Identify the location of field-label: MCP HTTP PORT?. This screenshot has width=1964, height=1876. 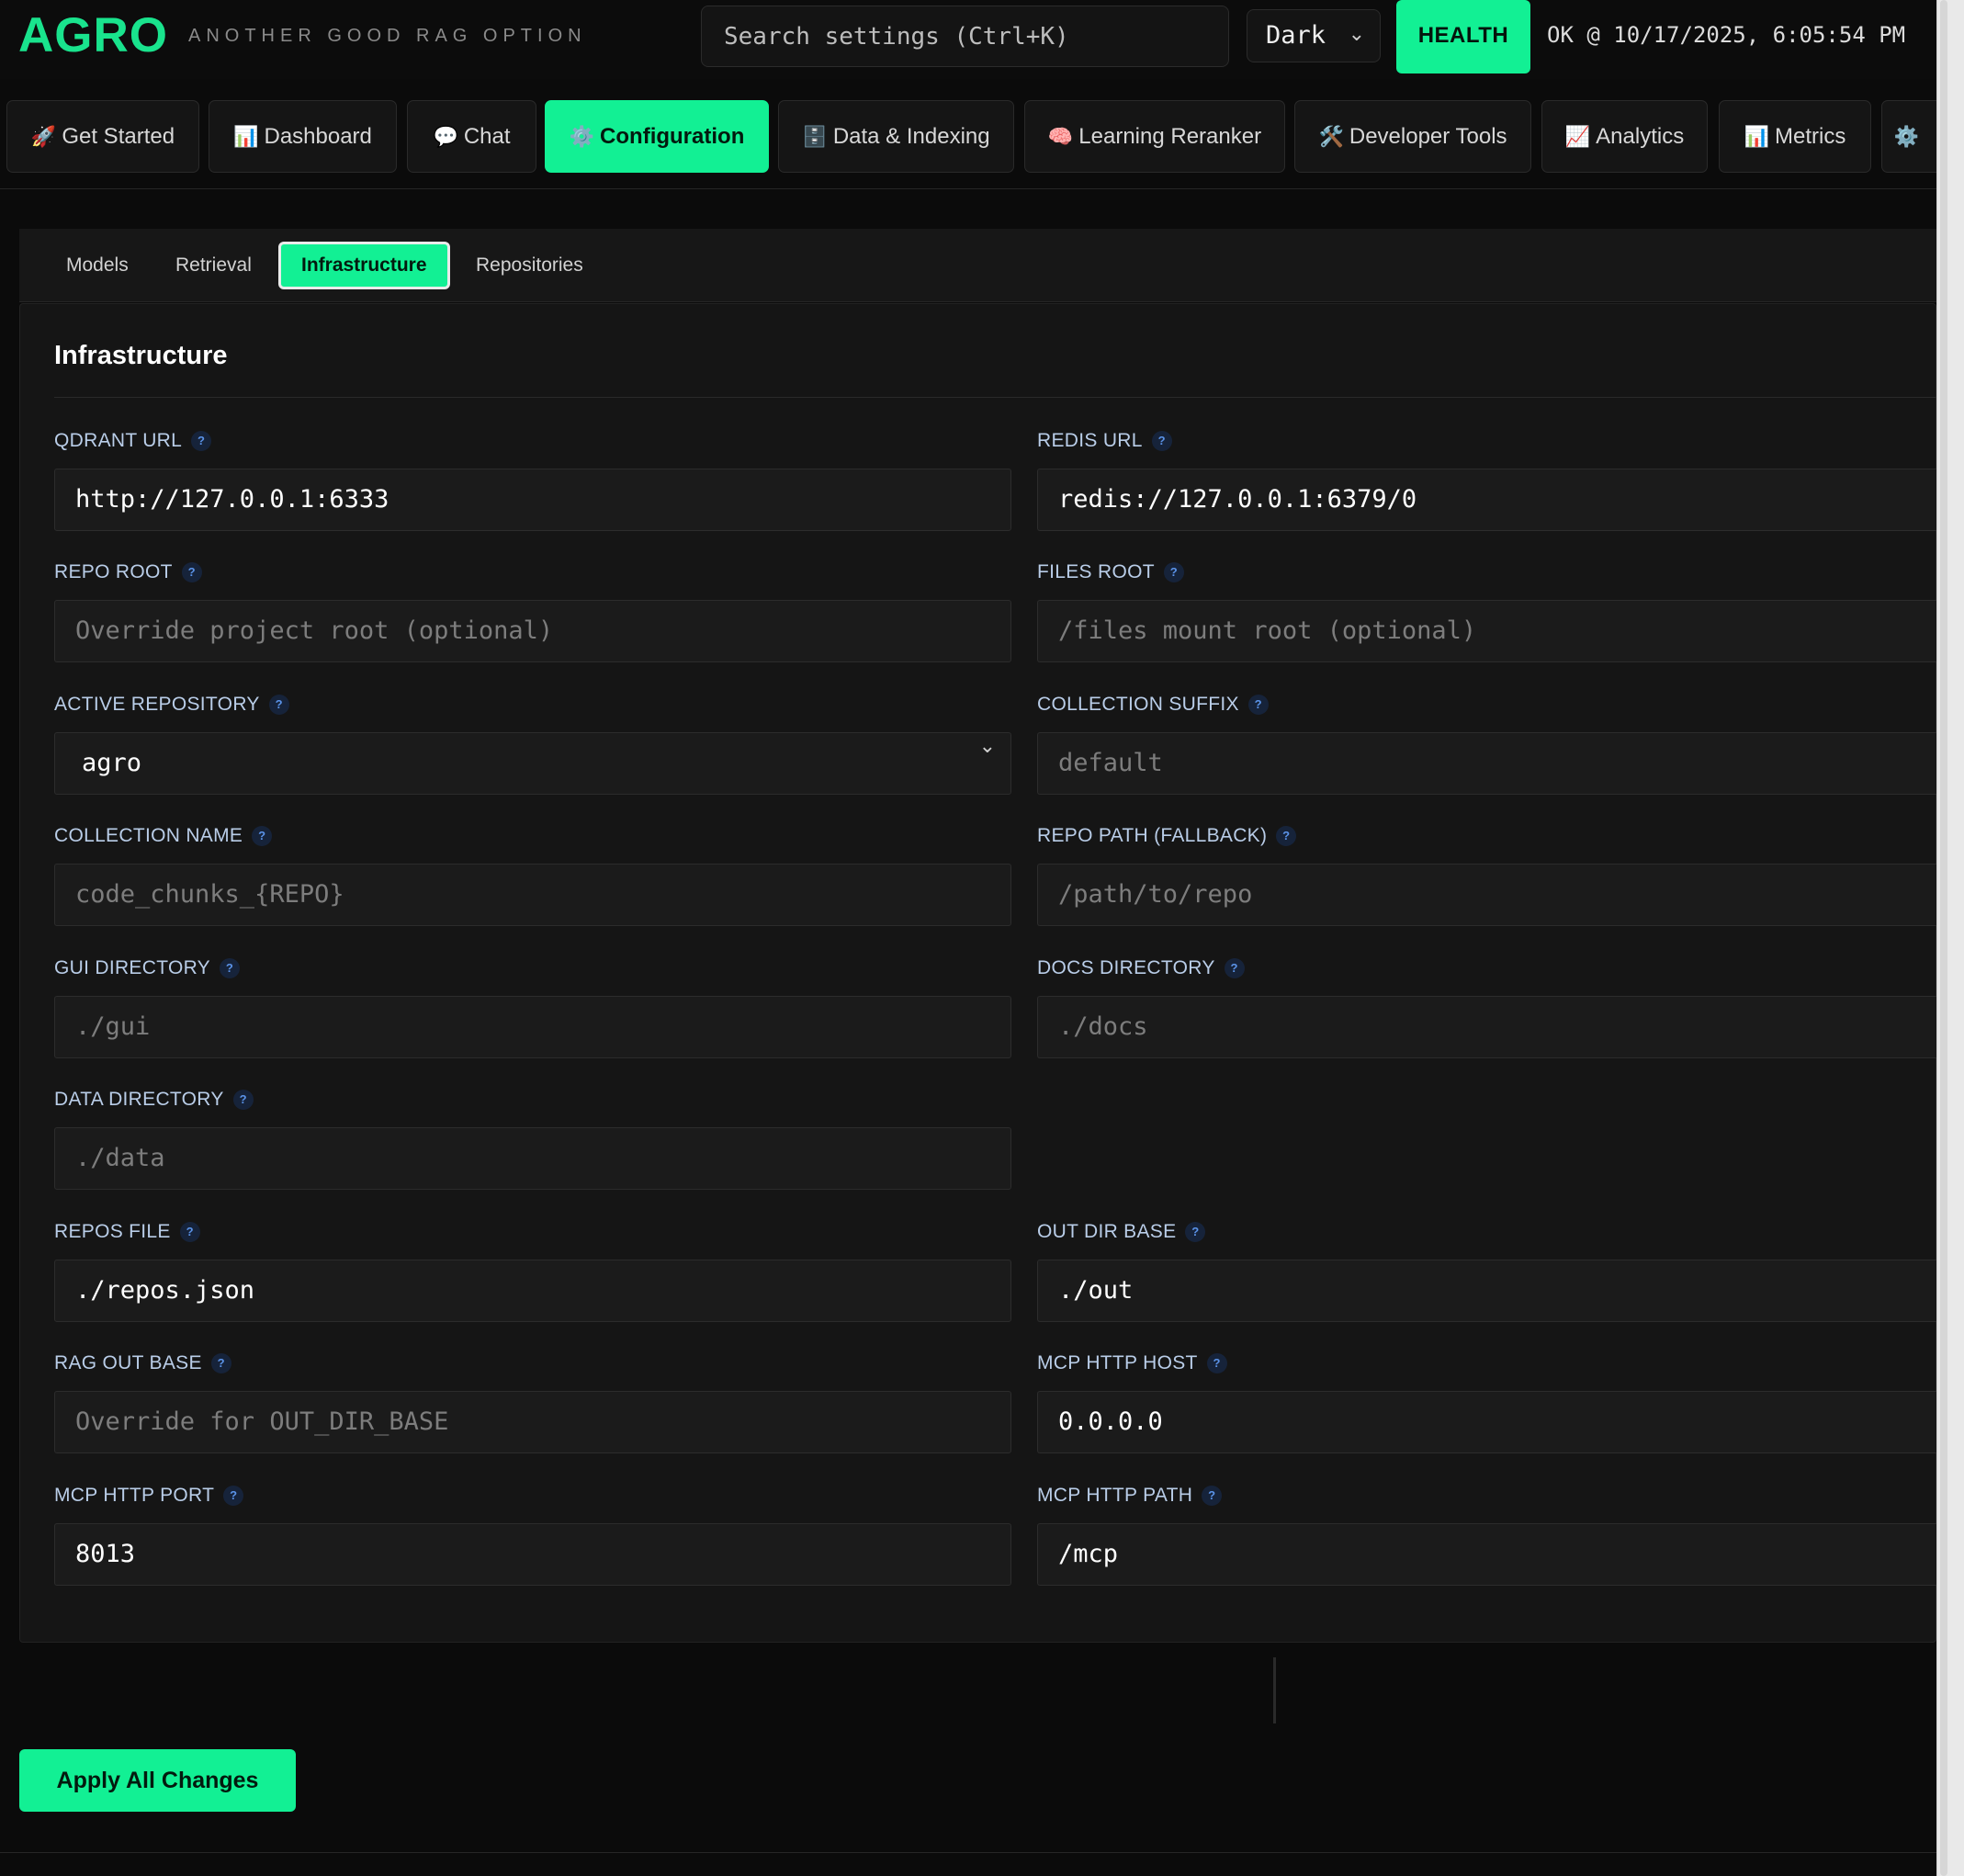
(532, 1495).